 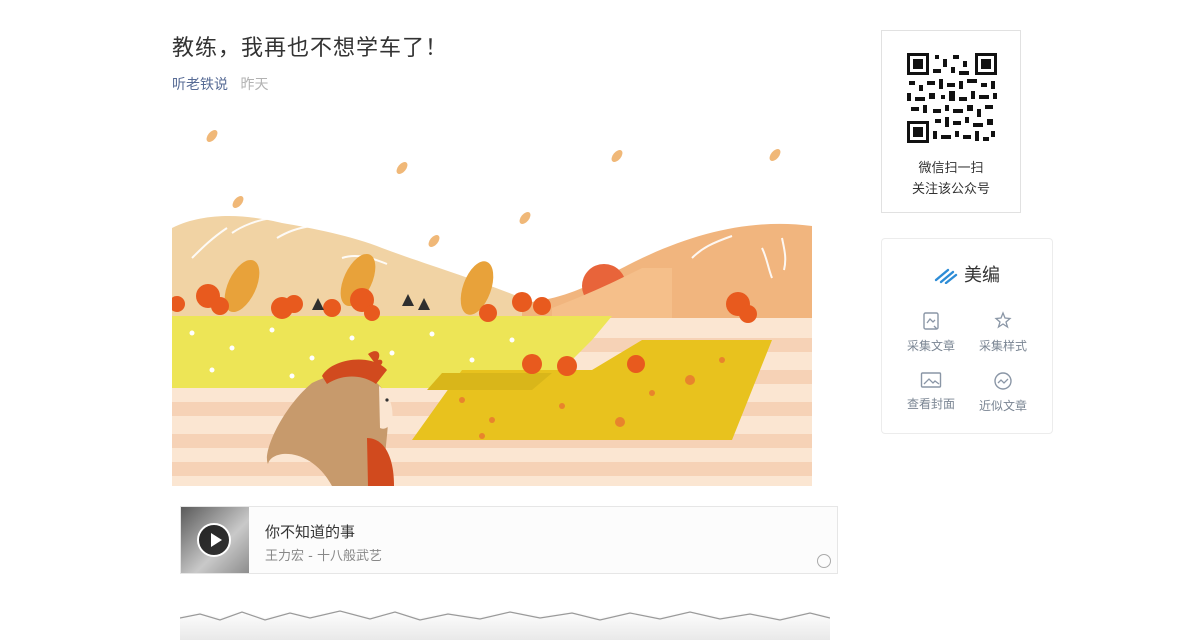 What do you see at coordinates (1002, 346) in the screenshot?
I see `collect-style-label: 采集样式` at bounding box center [1002, 346].